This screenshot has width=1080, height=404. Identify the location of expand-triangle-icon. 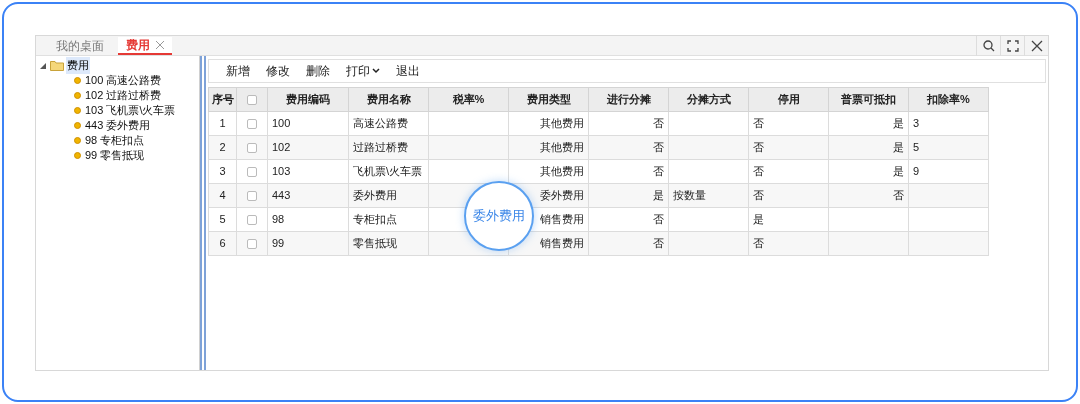
(43, 65).